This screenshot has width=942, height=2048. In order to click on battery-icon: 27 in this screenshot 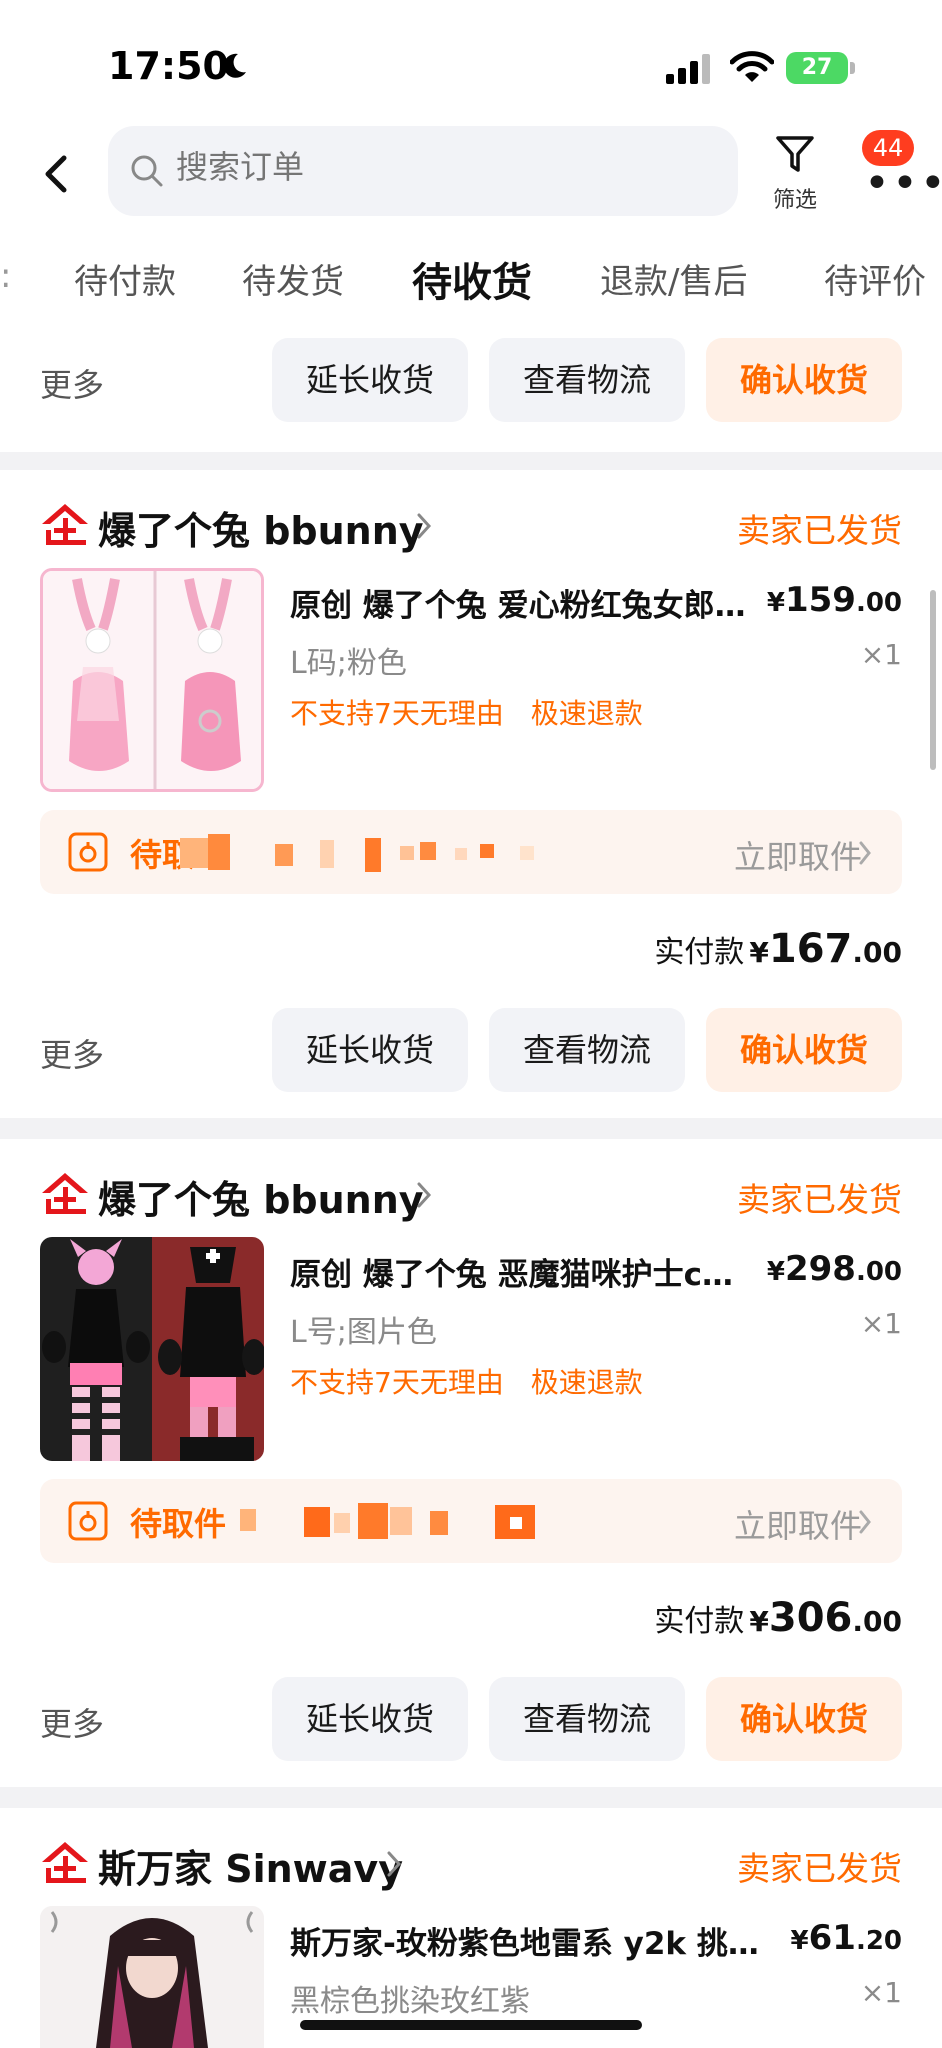, I will do `click(821, 68)`.